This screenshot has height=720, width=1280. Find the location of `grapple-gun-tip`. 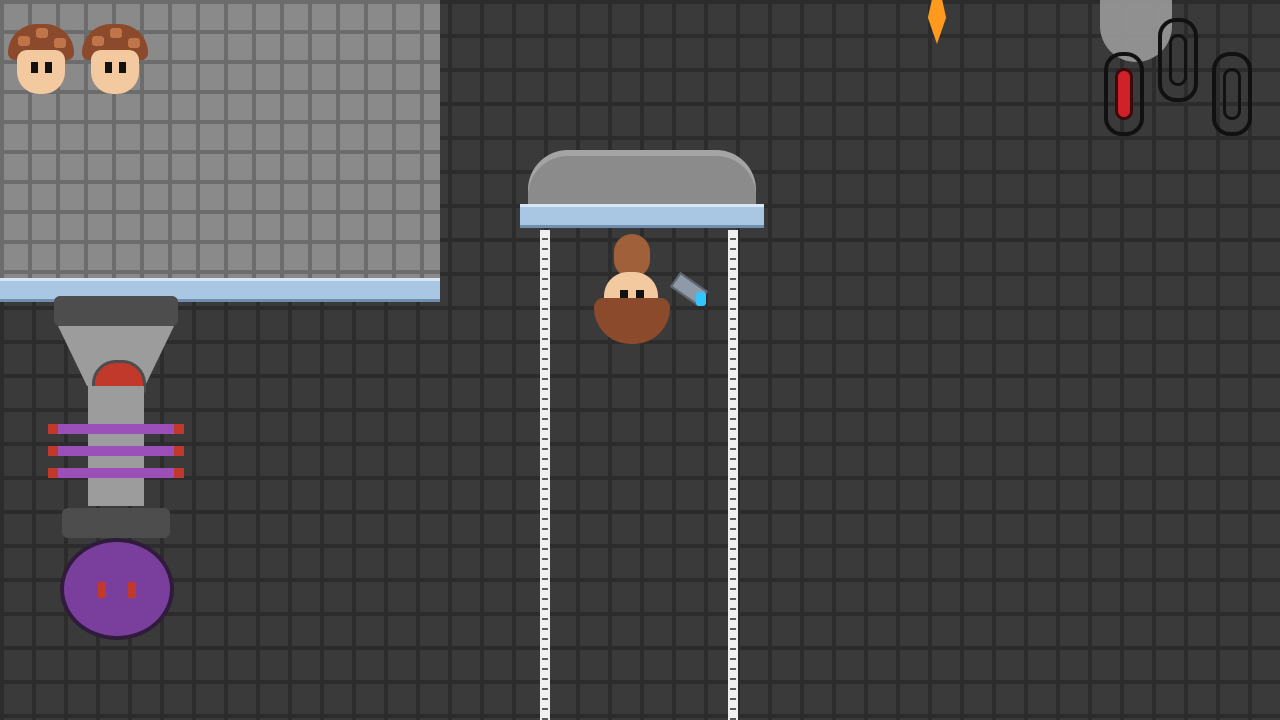

grapple-gun-tip is located at coordinates (701, 299).